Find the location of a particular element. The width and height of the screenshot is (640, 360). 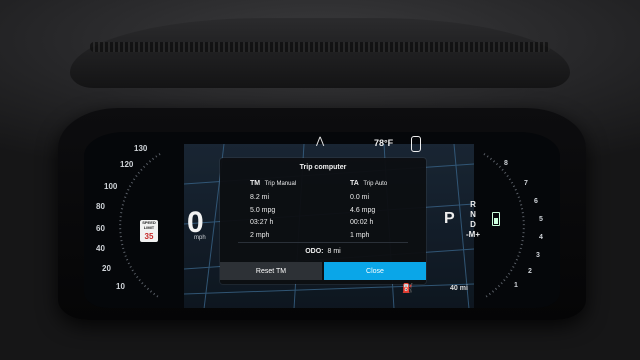

speed-tick: 10 is located at coordinates (120, 286).